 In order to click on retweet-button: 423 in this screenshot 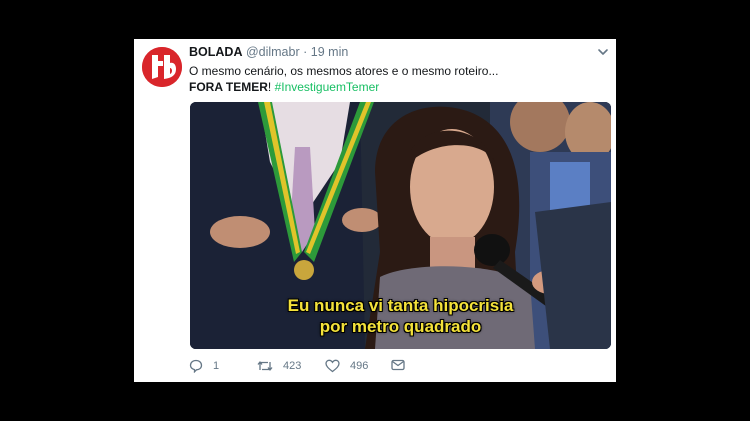, I will do `click(279, 366)`.